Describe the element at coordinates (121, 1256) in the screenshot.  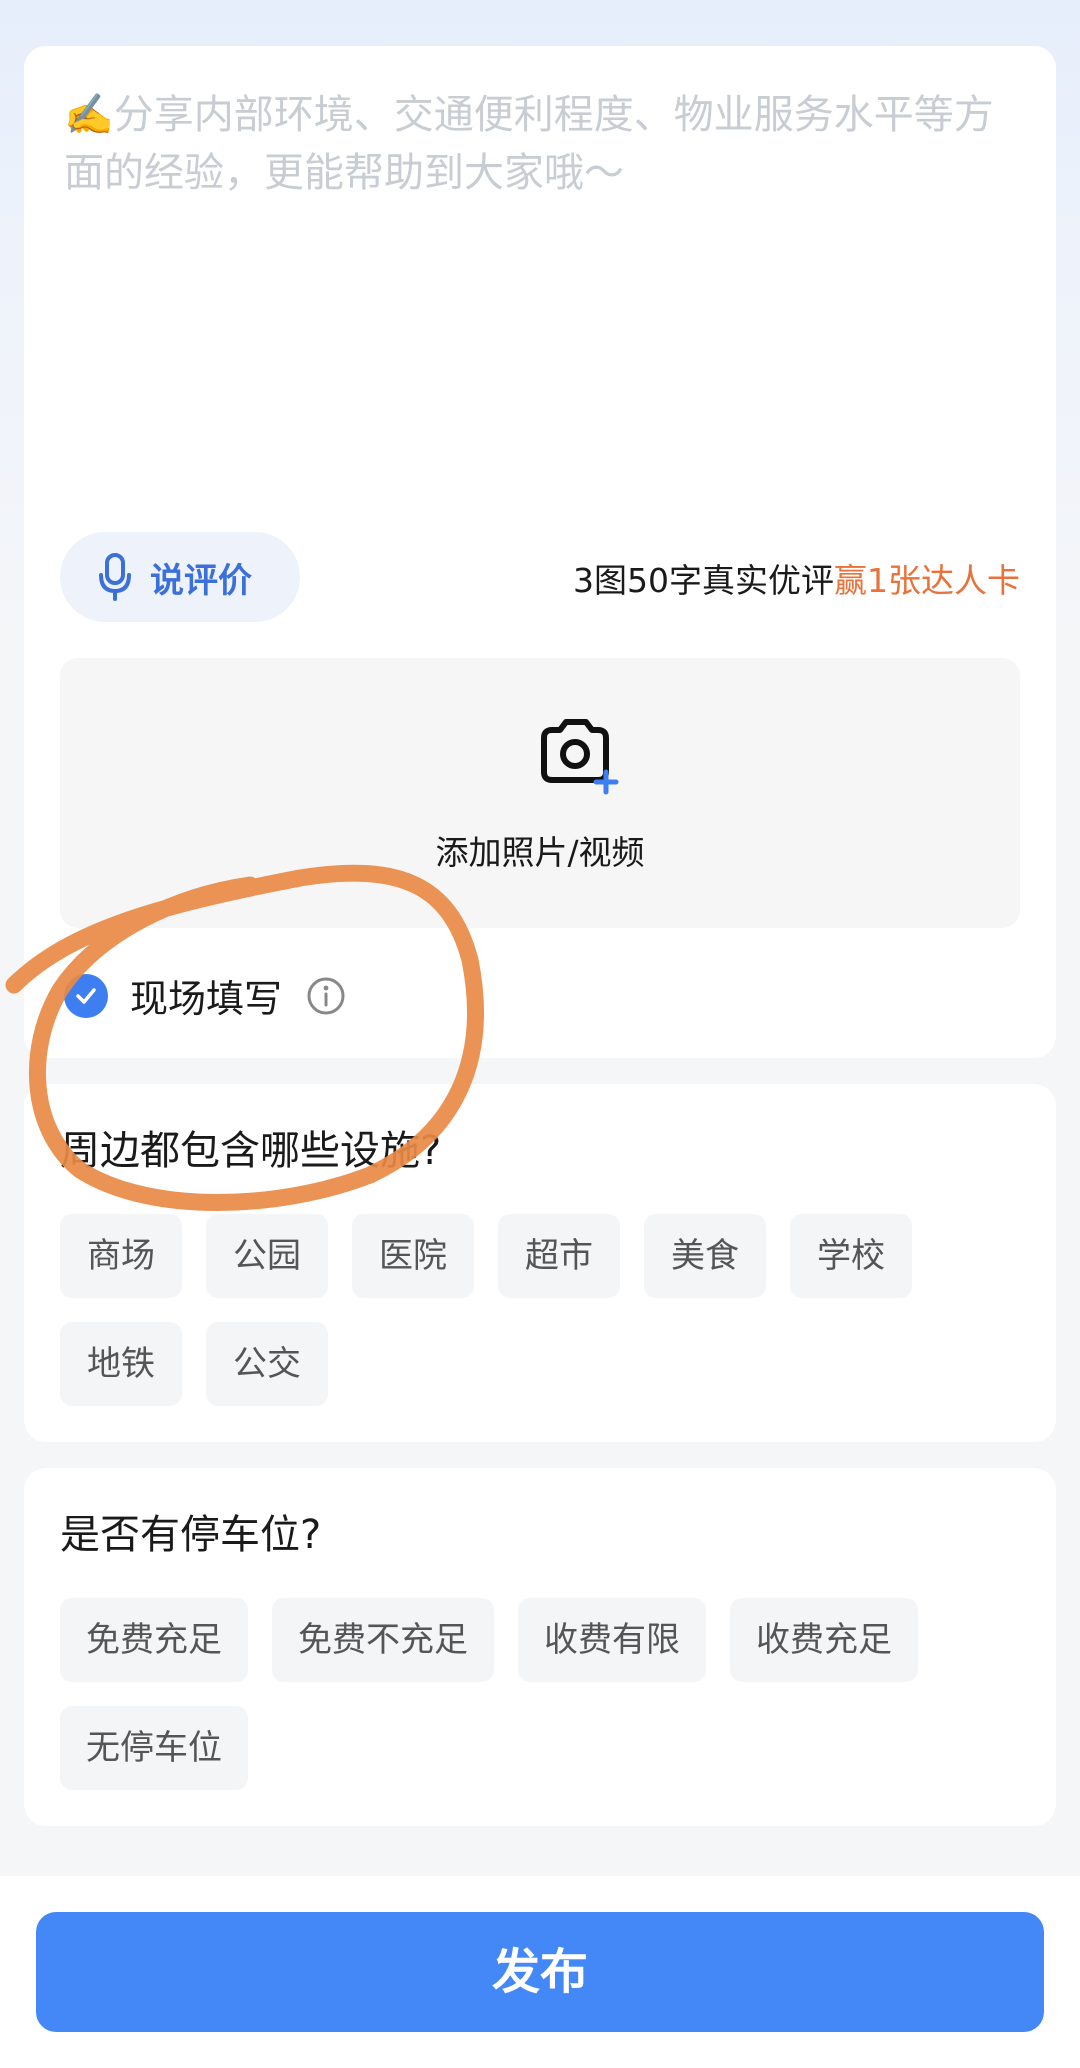
I see `facility-option: 商场` at that location.